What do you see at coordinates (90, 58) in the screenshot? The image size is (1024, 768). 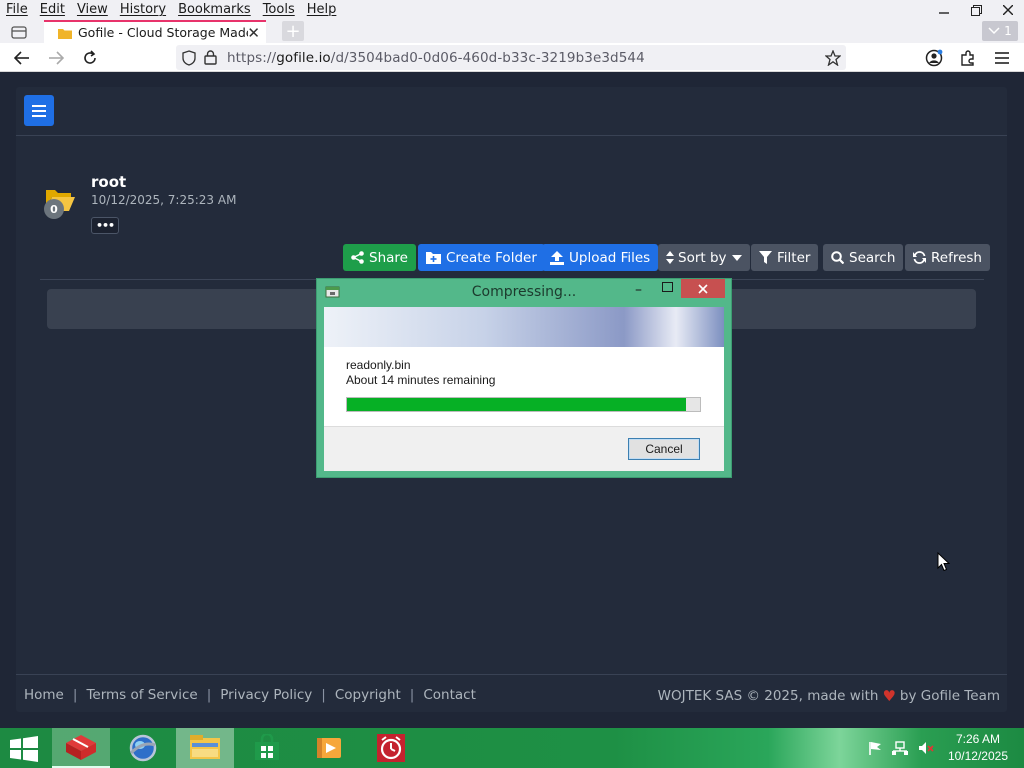 I see `reload-button` at bounding box center [90, 58].